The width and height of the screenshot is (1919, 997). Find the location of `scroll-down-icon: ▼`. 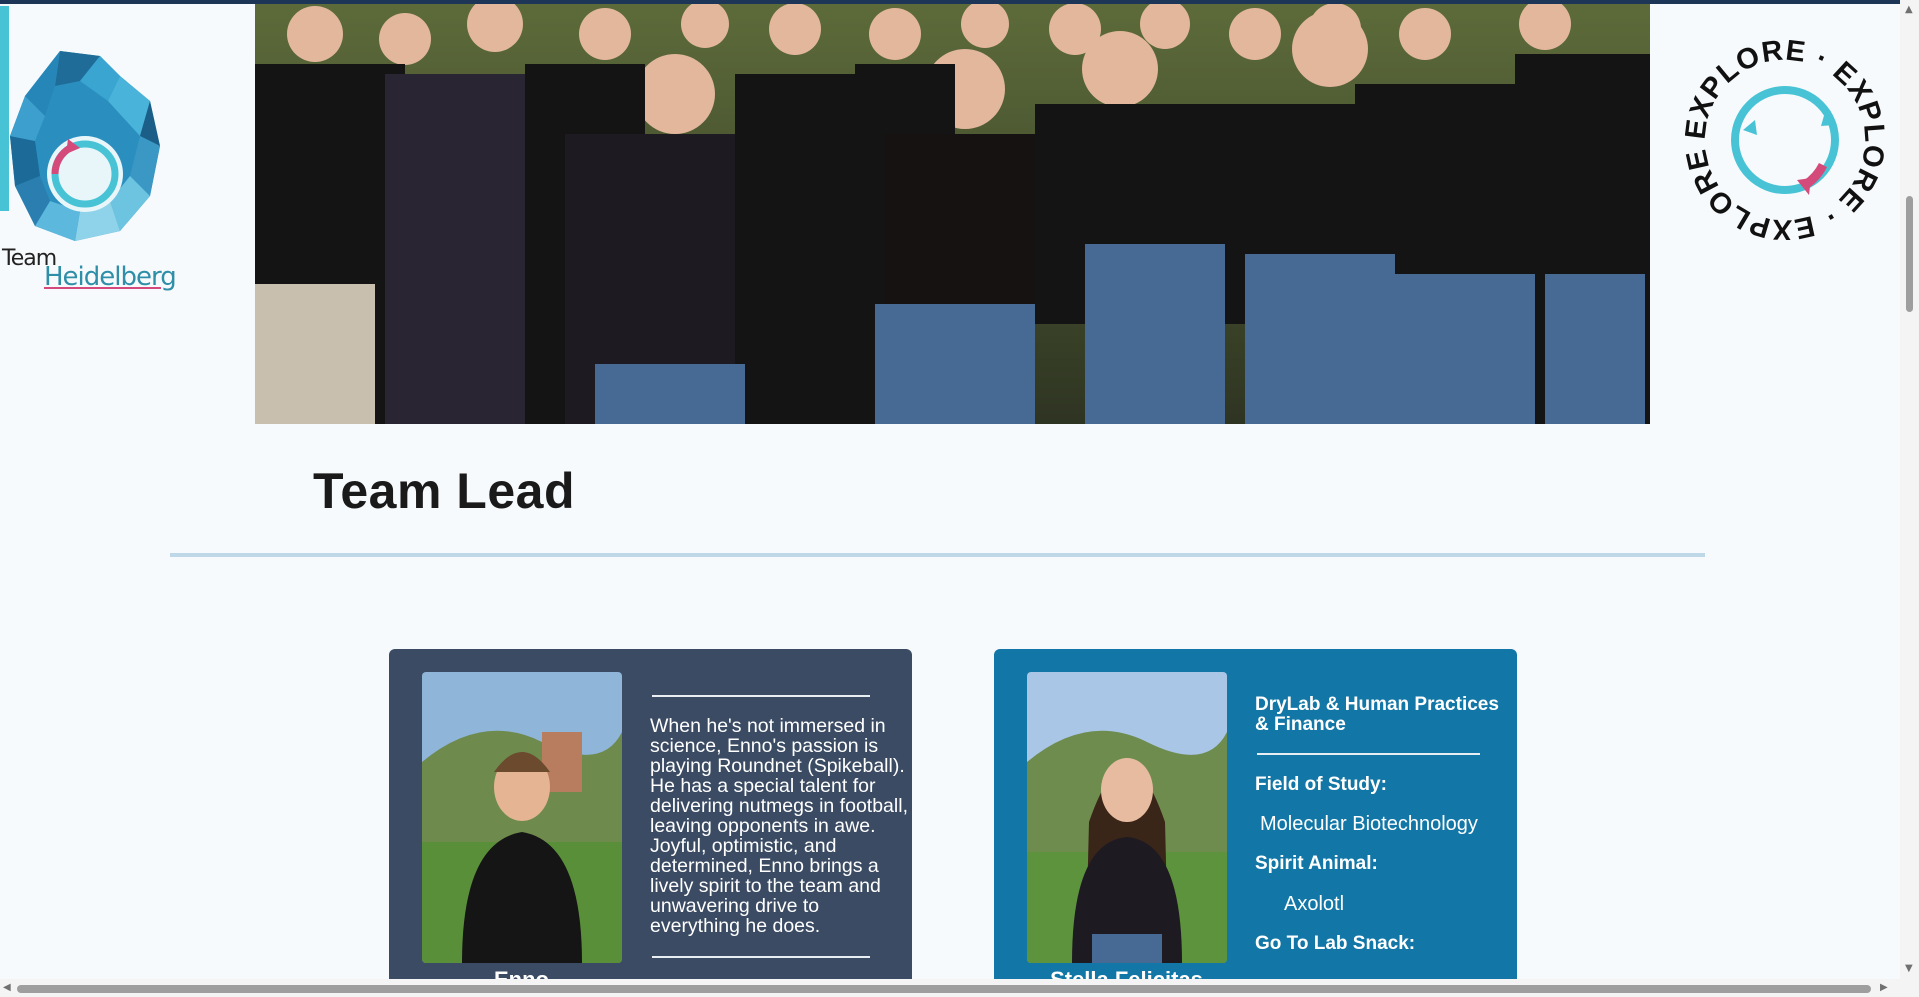

scroll-down-icon: ▼ is located at coordinates (1909, 968).